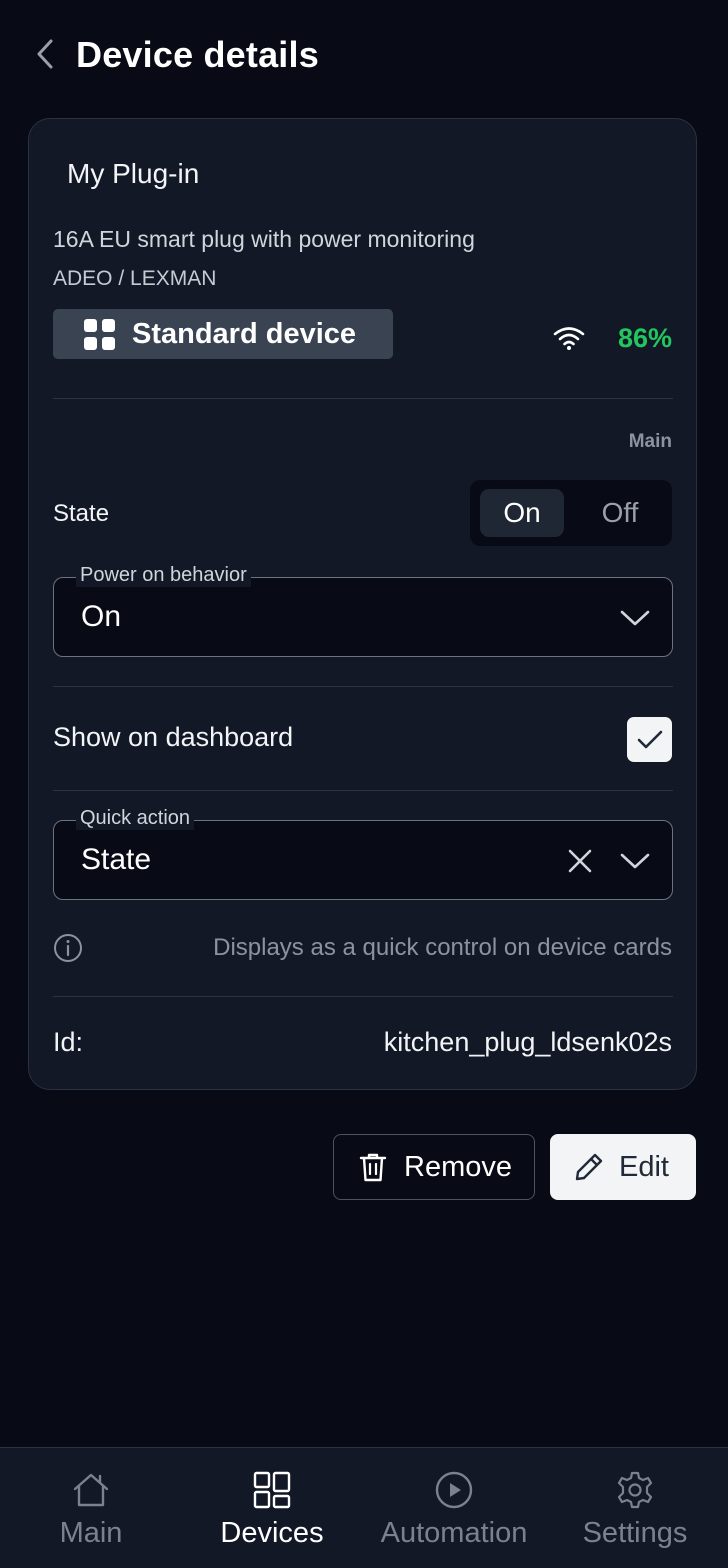 This screenshot has height=1568, width=728. What do you see at coordinates (133, 173) in the screenshot?
I see `device-name: My Plug-in` at bounding box center [133, 173].